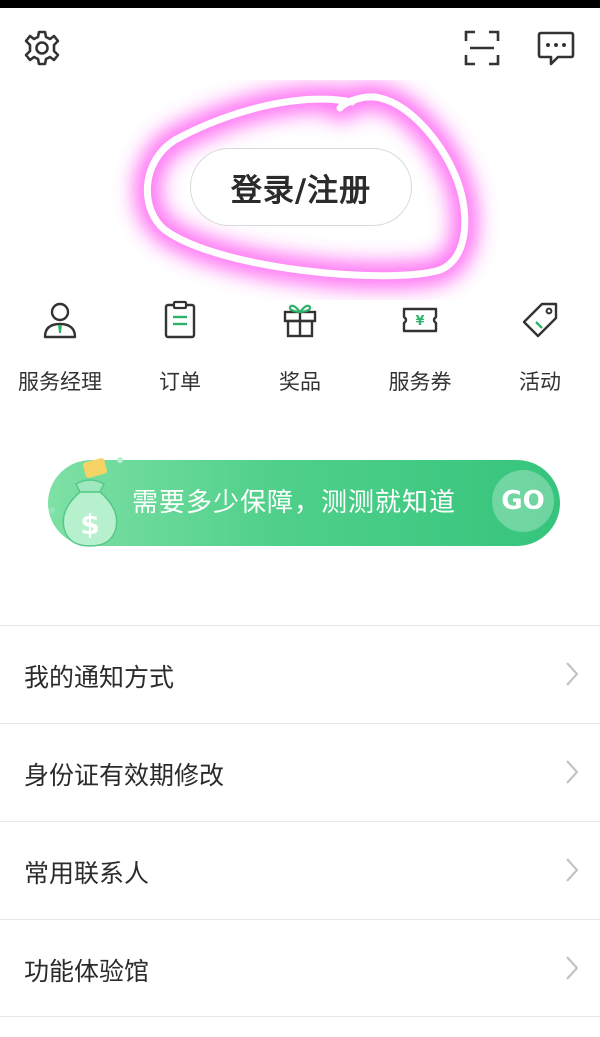 Image resolution: width=600 pixels, height=1037 pixels. Describe the element at coordinates (87, 971) in the screenshot. I see `menu-item-label: 功能体验馆` at that location.